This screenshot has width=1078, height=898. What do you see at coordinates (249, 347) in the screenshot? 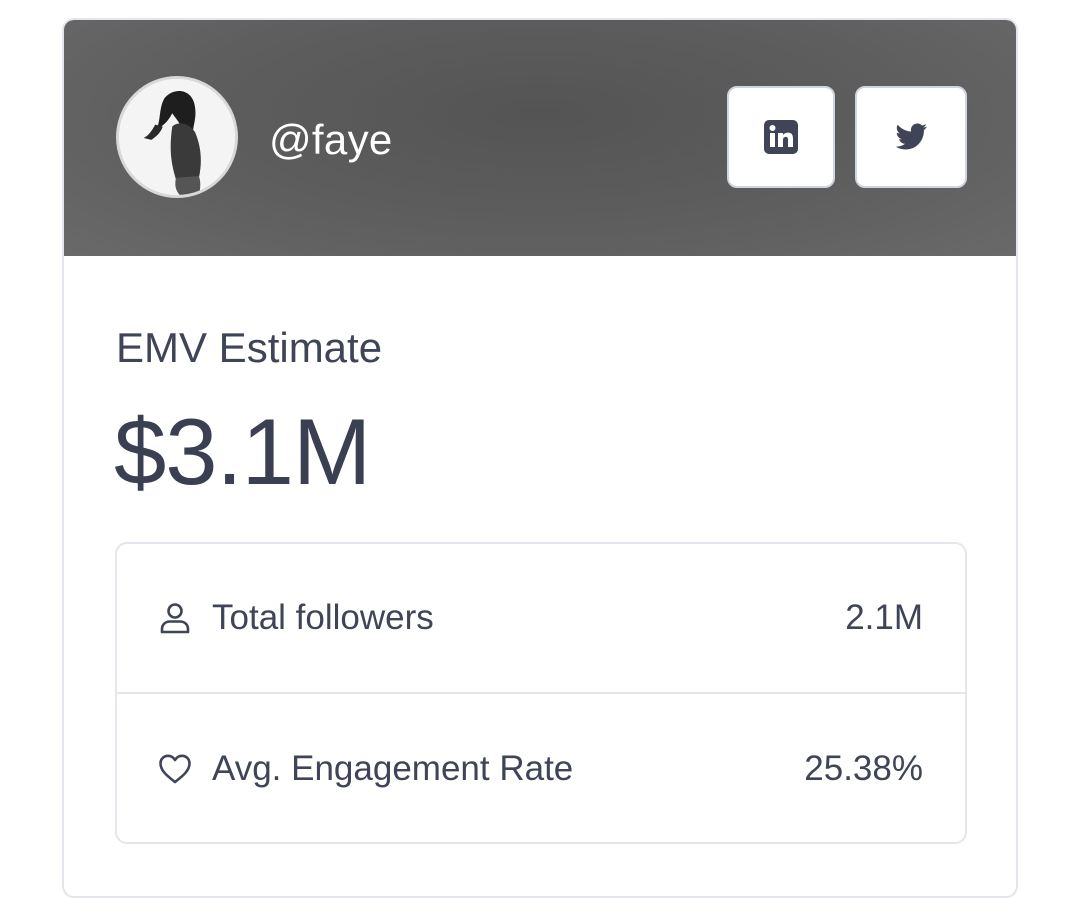
I see `emv-label: EMV Estimate` at bounding box center [249, 347].